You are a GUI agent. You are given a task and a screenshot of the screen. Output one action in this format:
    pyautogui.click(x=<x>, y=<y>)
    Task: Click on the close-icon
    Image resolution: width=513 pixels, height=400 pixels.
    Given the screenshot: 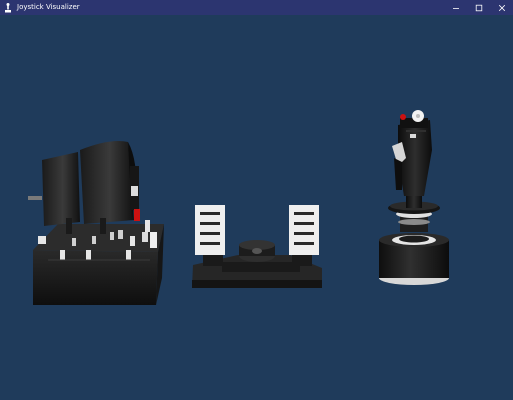 What is the action you would take?
    pyautogui.click(x=501, y=7)
    